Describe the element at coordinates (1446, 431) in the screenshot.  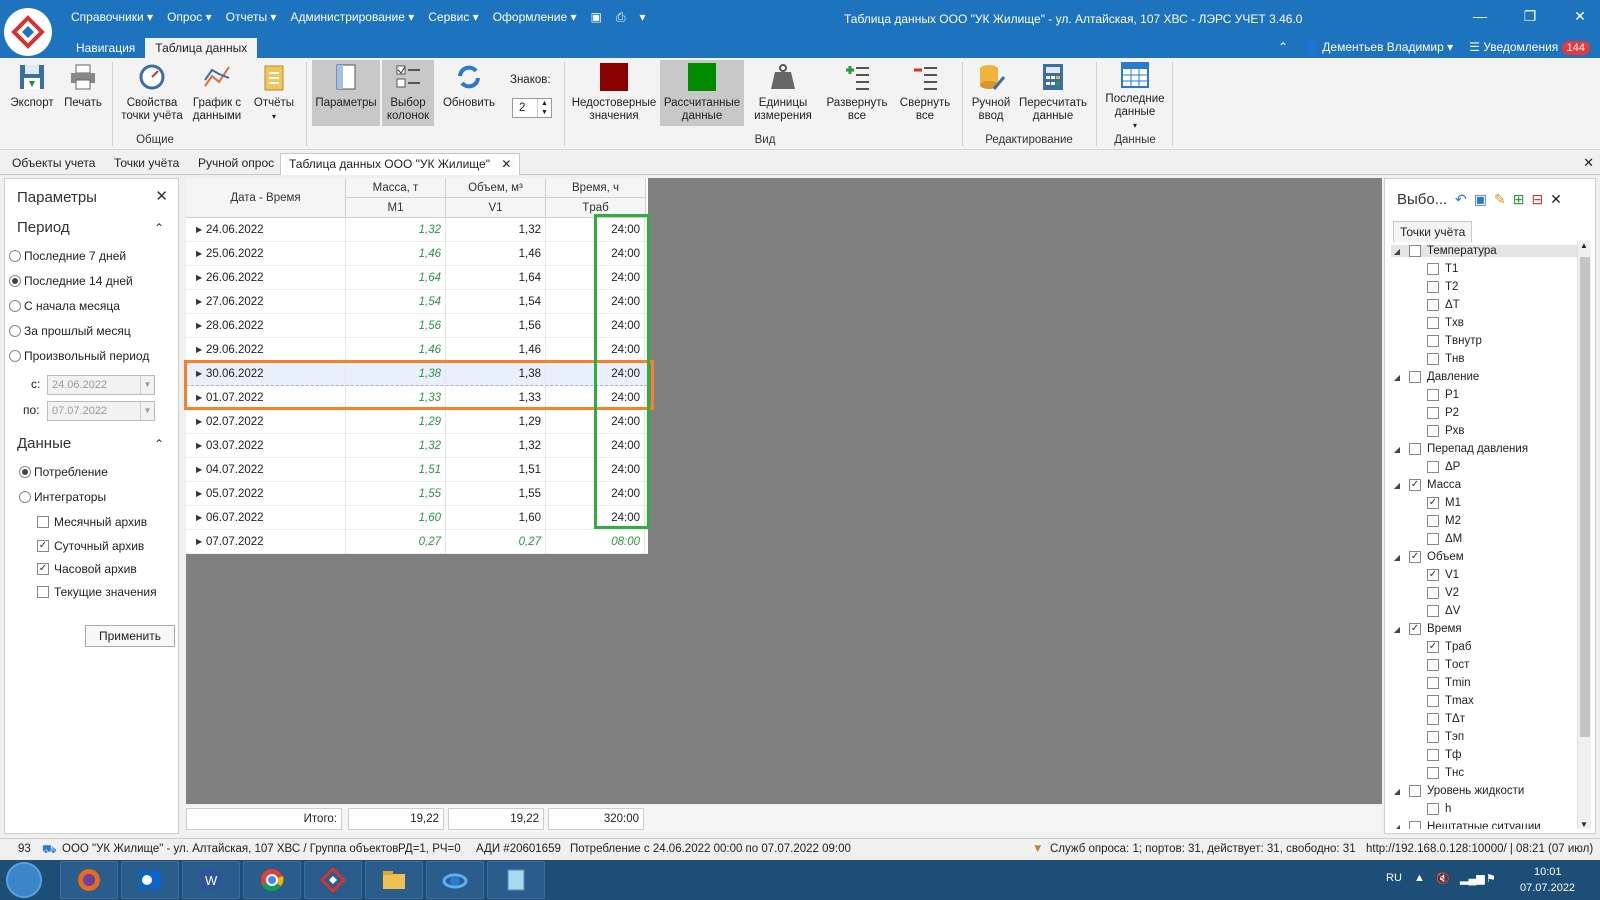
I see `tree-item: Pхв` at that location.